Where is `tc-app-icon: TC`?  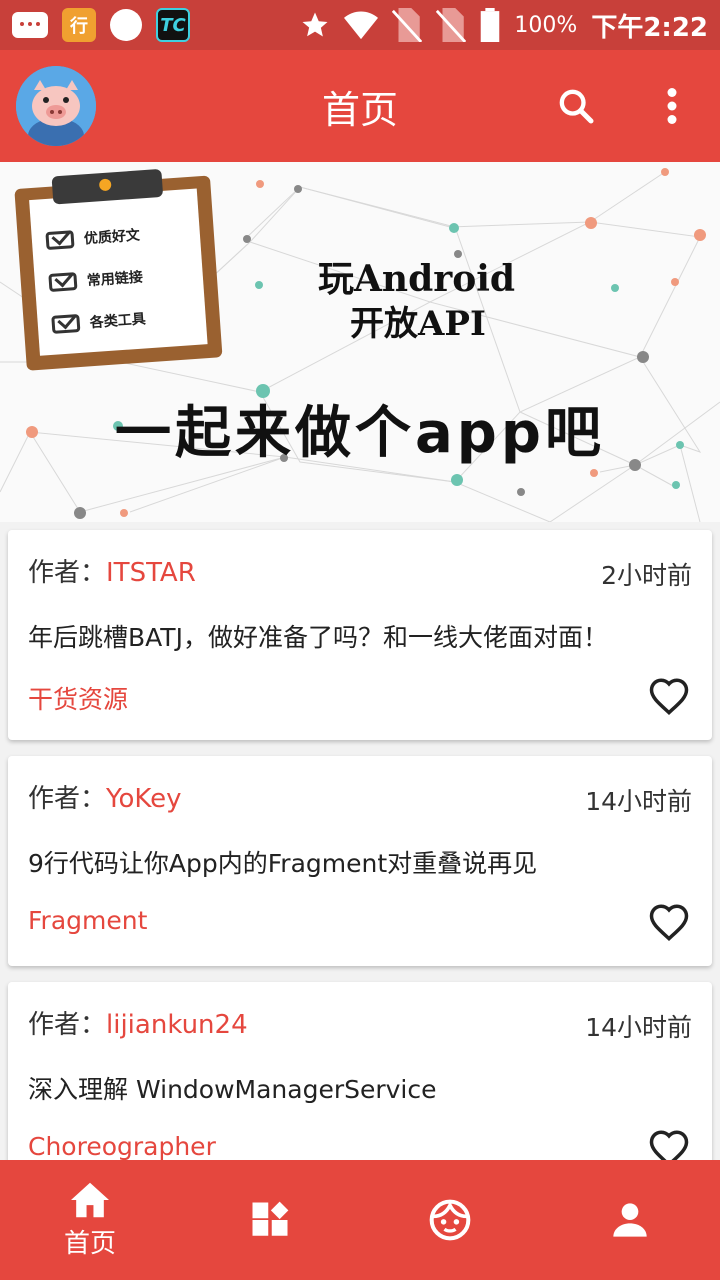 tc-app-icon: TC is located at coordinates (173, 25).